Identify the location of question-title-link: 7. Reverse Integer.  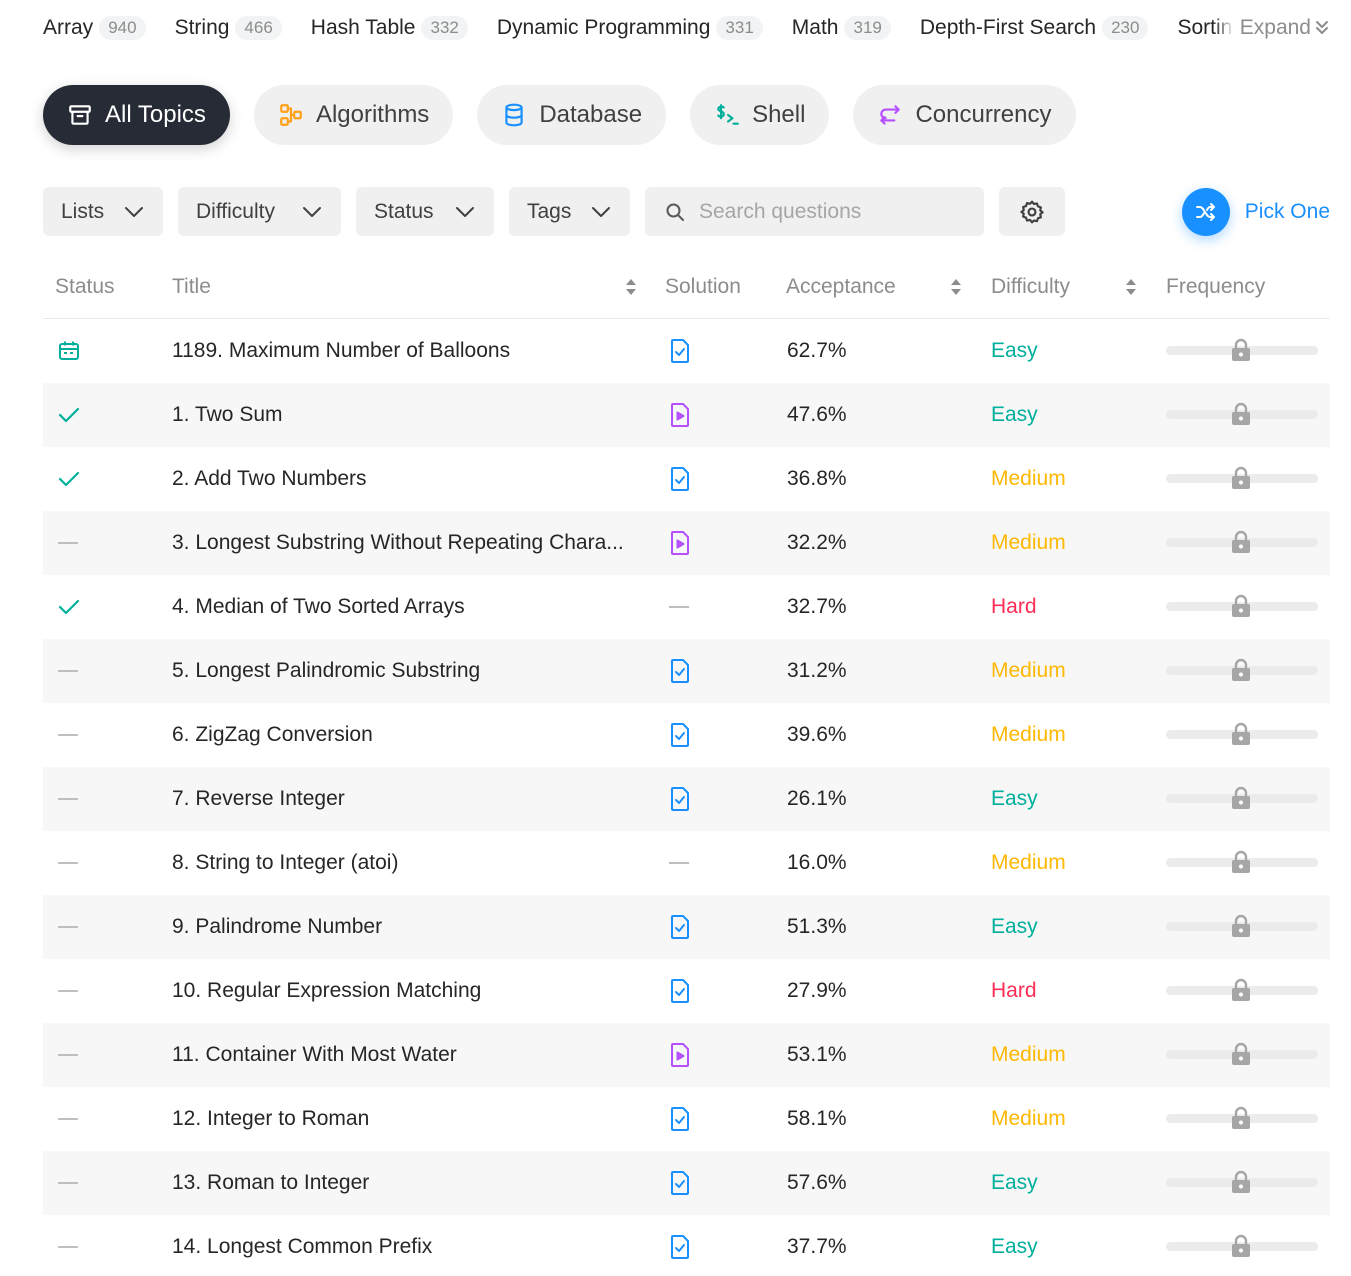
(258, 799).